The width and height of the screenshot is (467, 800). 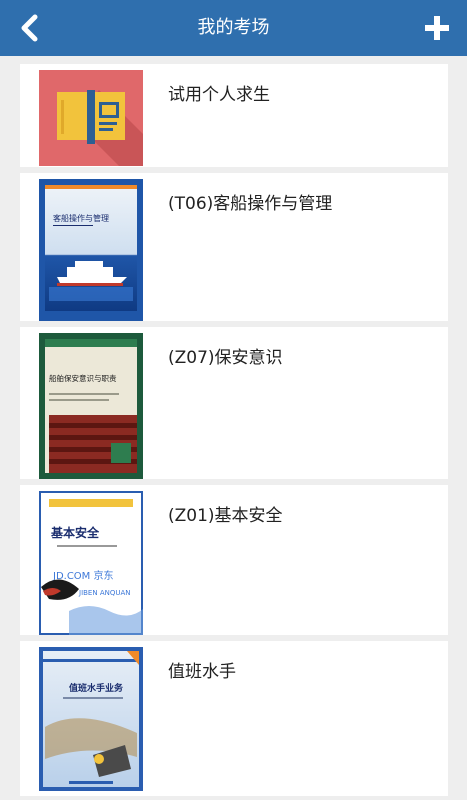 What do you see at coordinates (104, 593) in the screenshot?
I see `svg-text: JIBEN ANQUAN` at bounding box center [104, 593].